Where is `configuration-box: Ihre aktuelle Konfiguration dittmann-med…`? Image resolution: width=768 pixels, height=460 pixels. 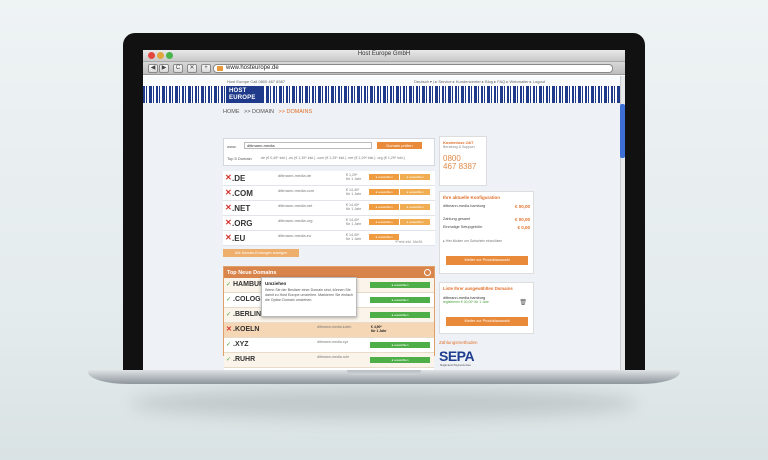 configuration-box: Ihre aktuelle Konfiguration dittmann-med… is located at coordinates (486, 232).